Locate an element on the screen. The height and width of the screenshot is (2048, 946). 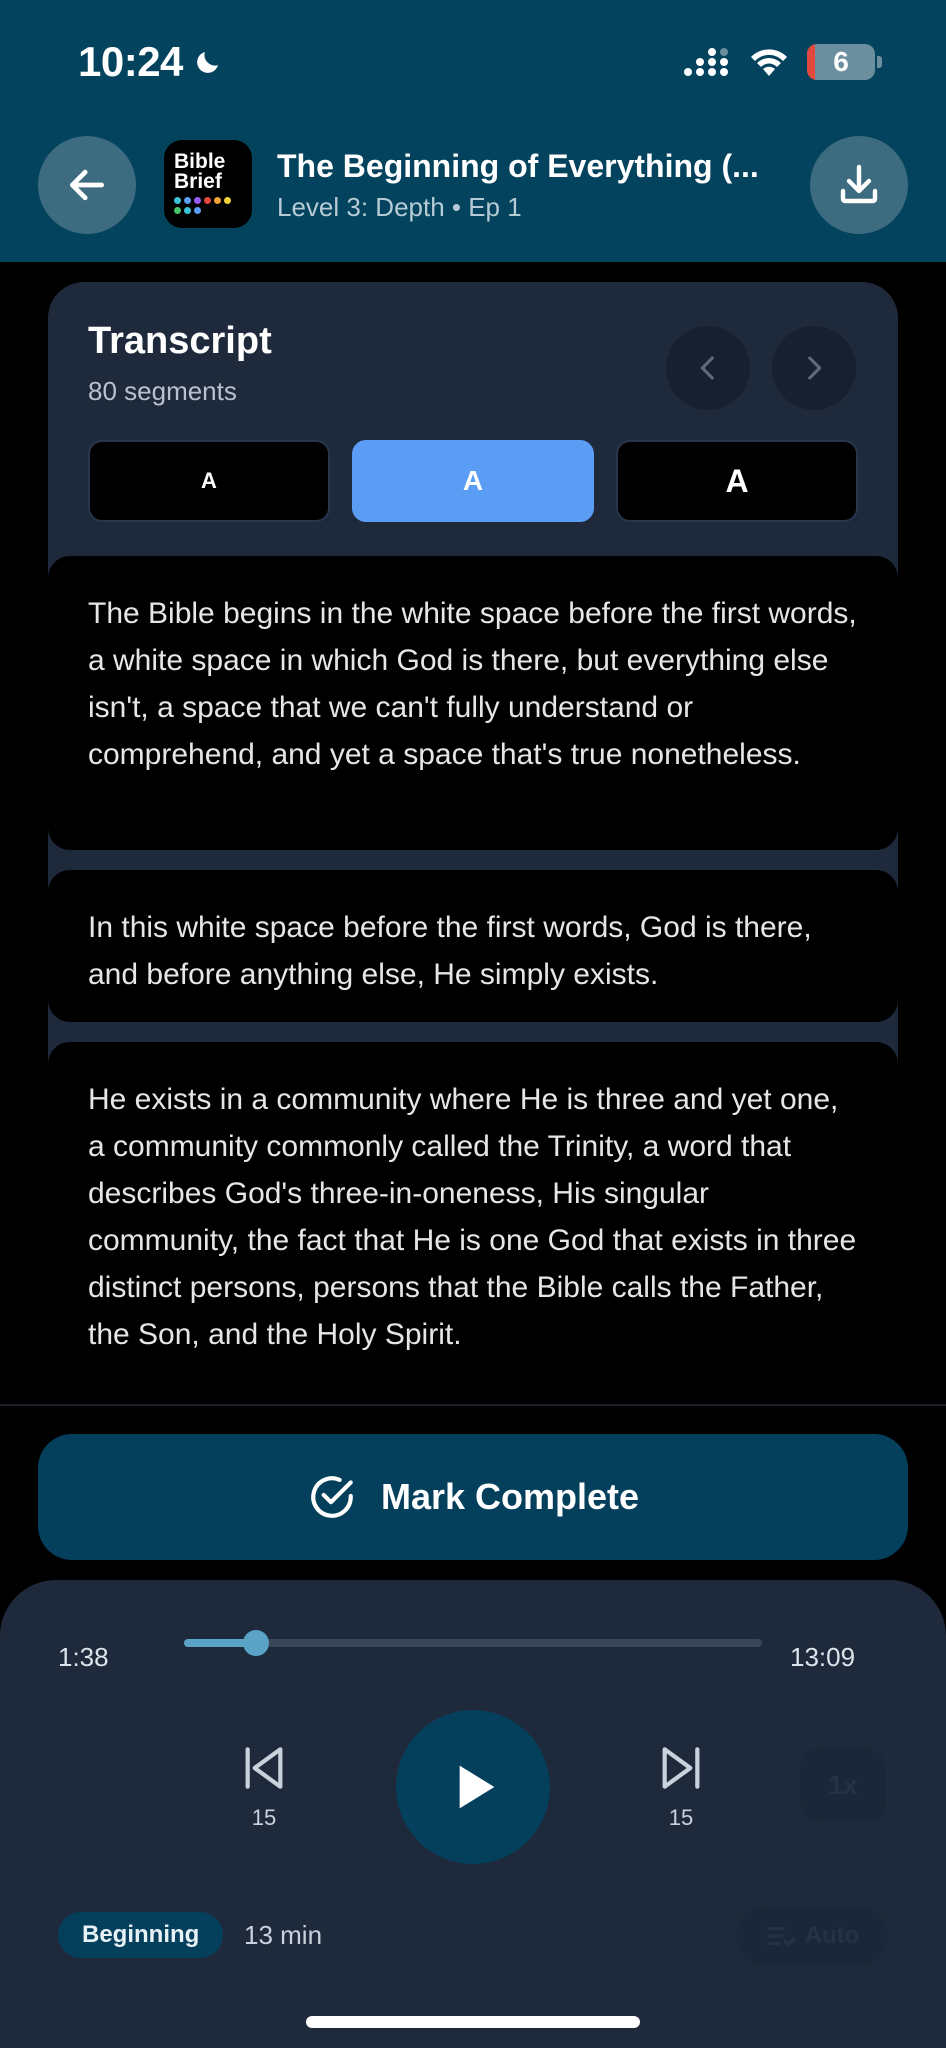
status-icons: 6 is located at coordinates (782, 62).